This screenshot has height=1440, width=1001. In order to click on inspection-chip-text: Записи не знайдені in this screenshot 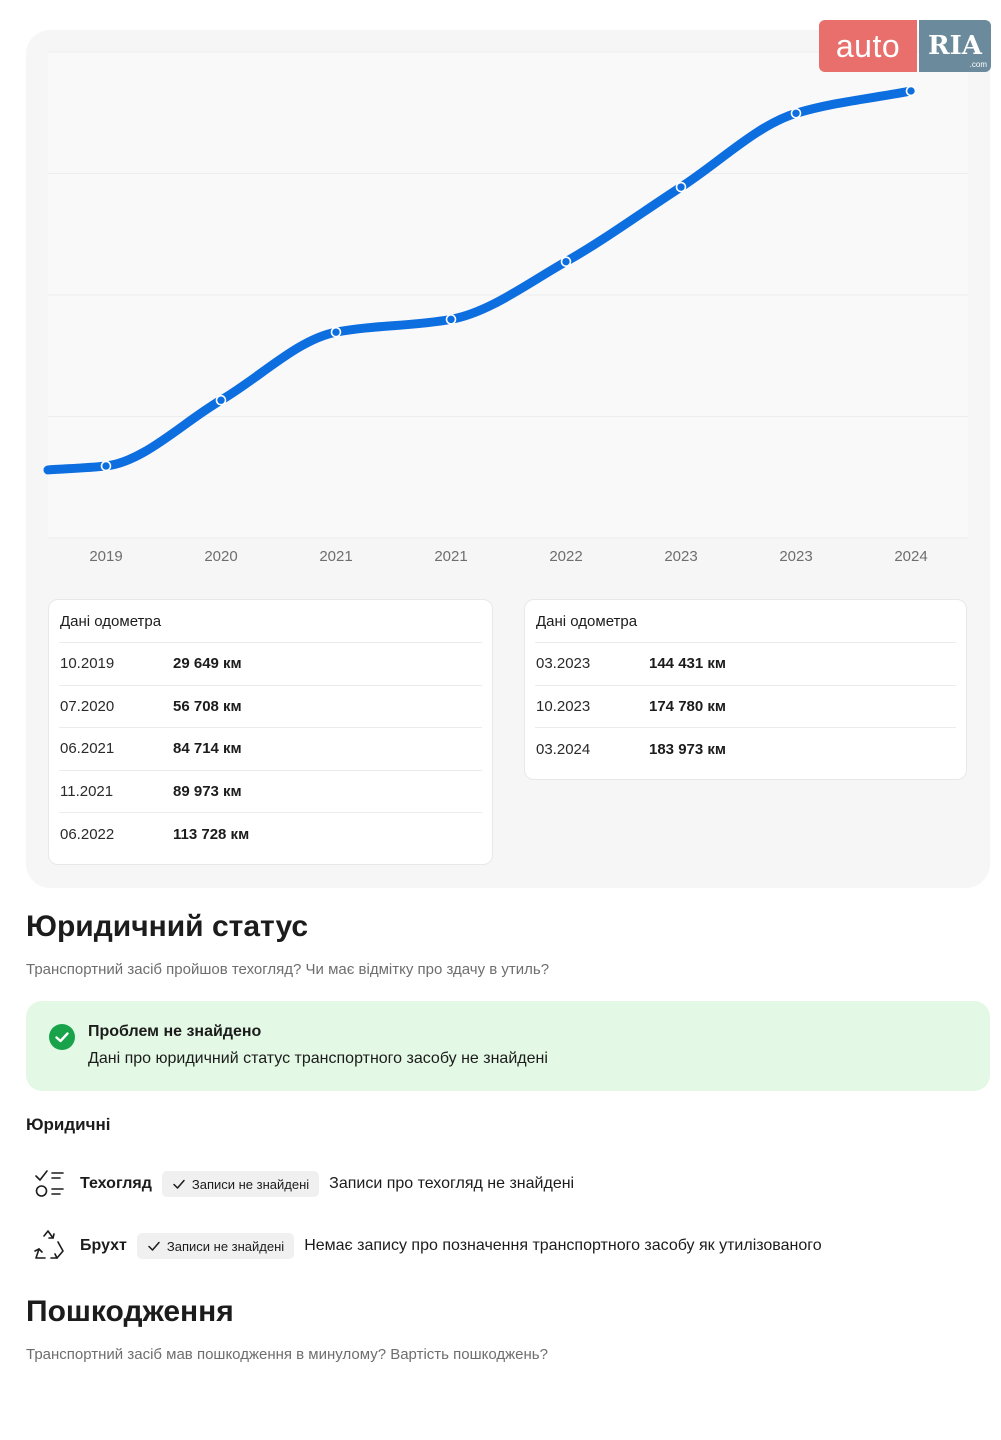, I will do `click(250, 1184)`.